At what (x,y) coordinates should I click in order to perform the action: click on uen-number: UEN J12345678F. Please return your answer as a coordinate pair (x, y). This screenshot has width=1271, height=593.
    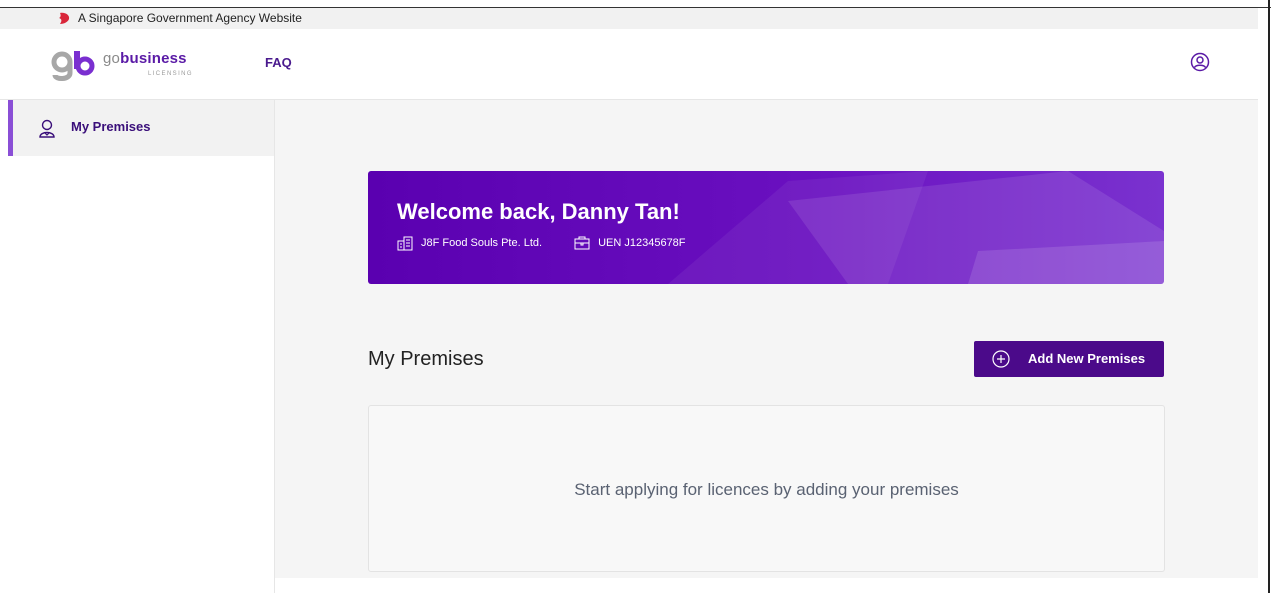
    Looking at the image, I should click on (642, 243).